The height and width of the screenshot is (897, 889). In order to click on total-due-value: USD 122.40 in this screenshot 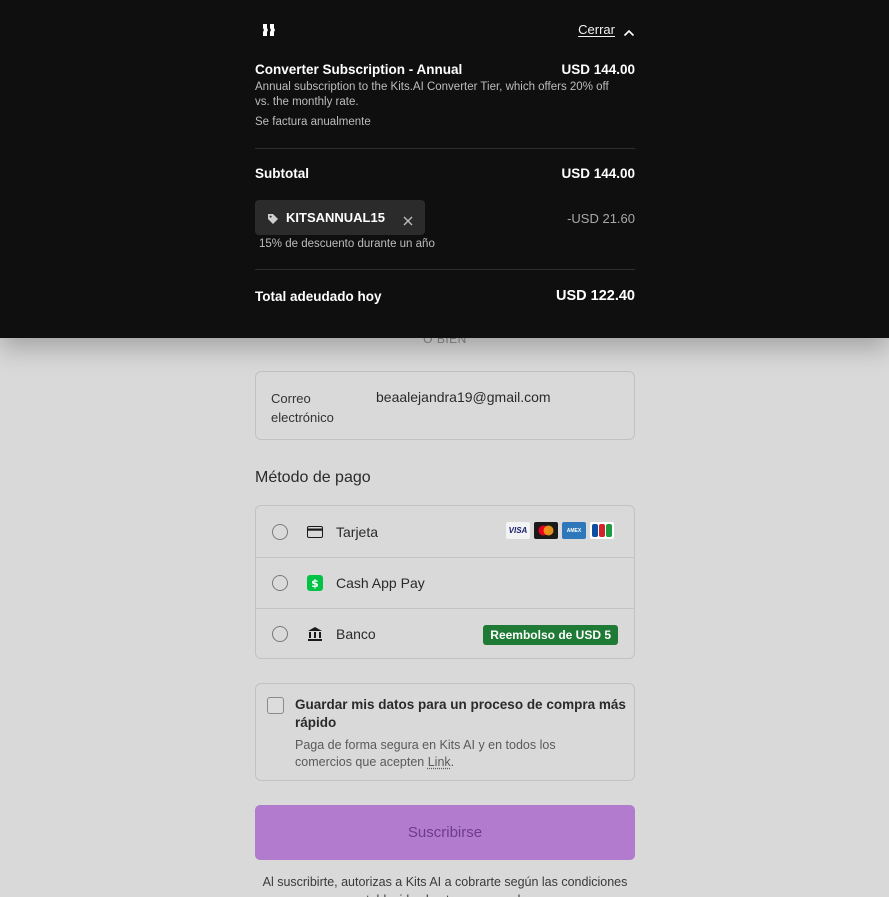, I will do `click(595, 296)`.